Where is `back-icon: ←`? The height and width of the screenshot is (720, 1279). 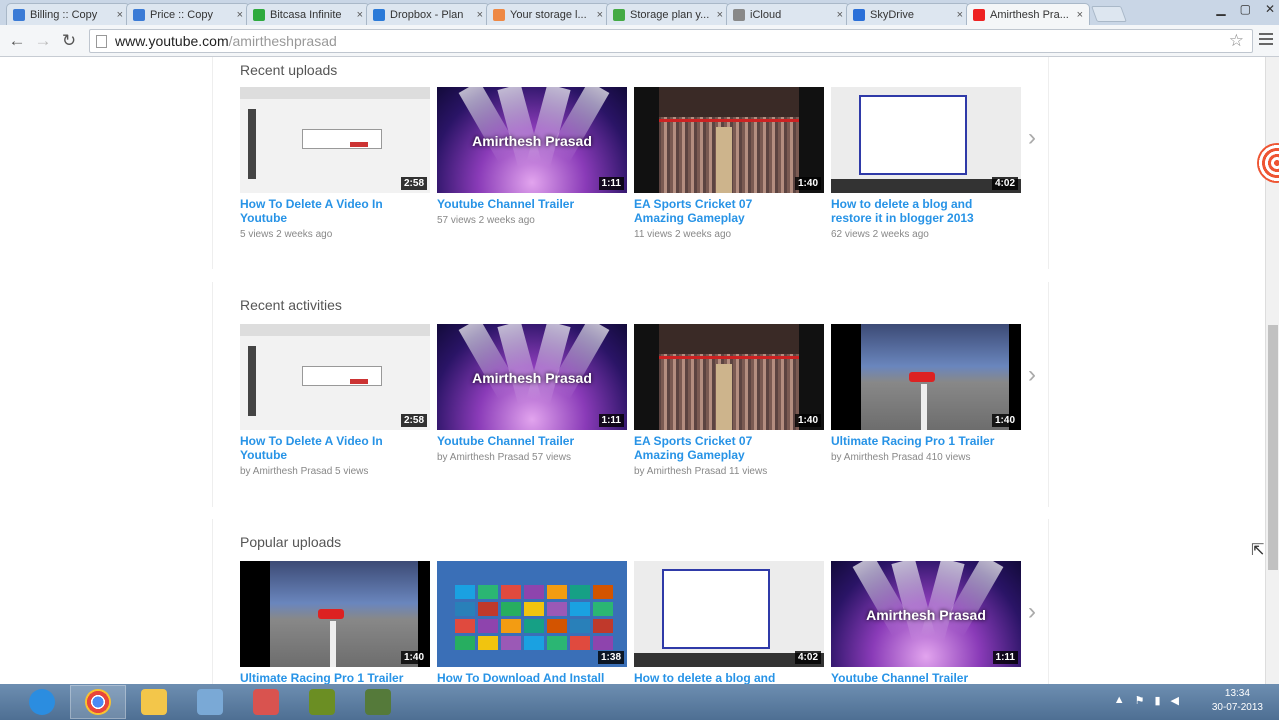
back-icon: ← is located at coordinates (17, 41).